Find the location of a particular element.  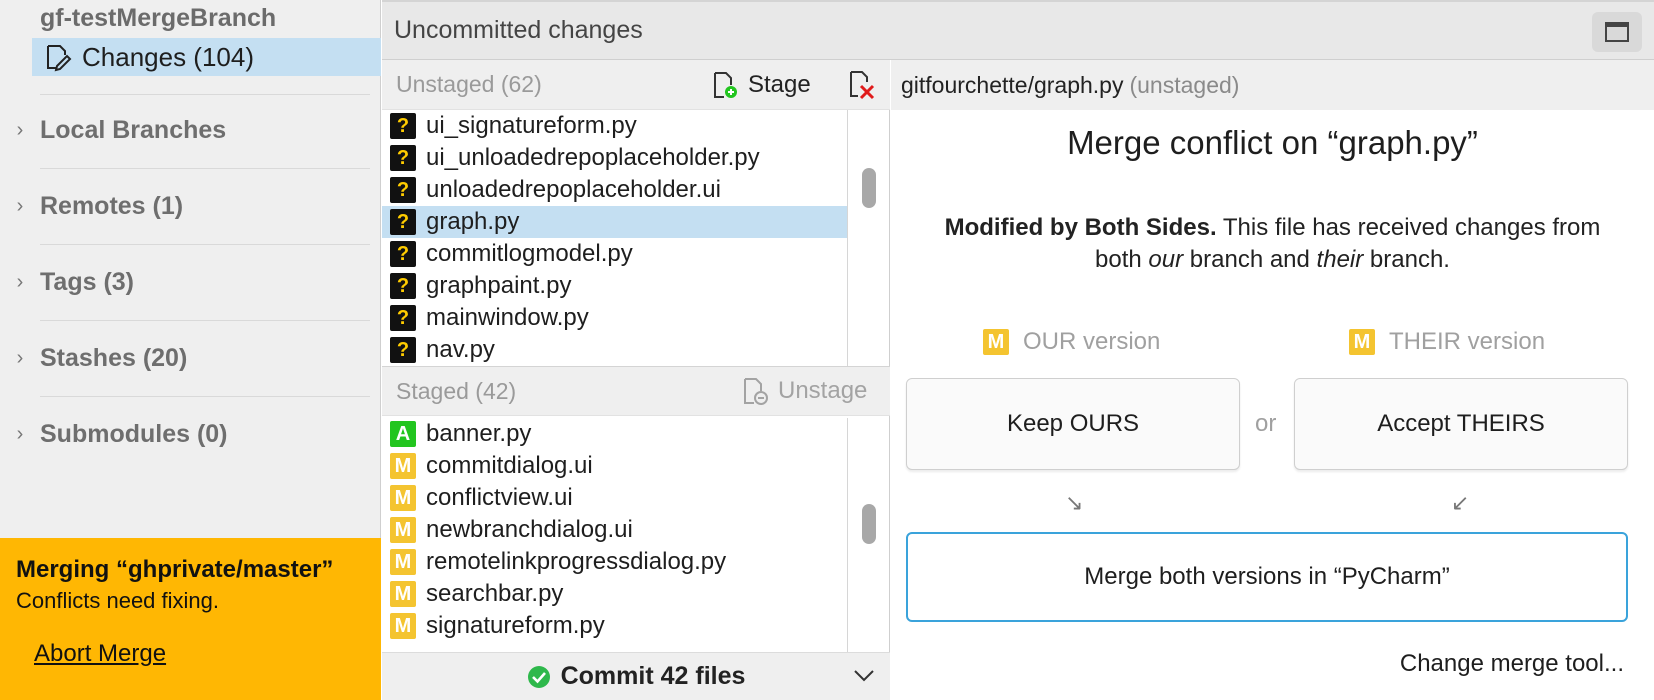

merge-both-button: Merge both versions in “PyCharm” is located at coordinates (1267, 577).